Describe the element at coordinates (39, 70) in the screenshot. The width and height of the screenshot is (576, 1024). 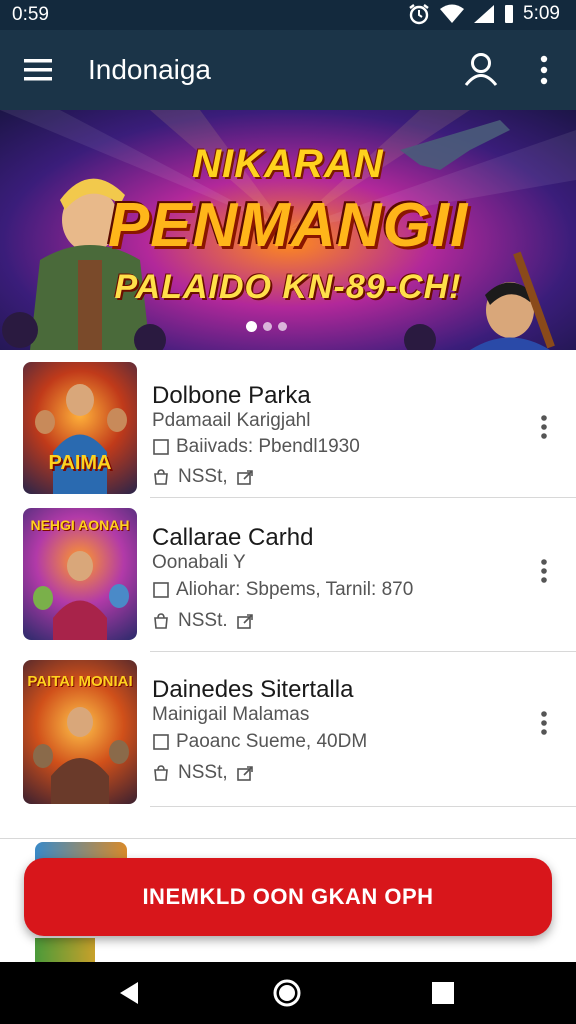
I see `hamburger-menu-icon` at that location.